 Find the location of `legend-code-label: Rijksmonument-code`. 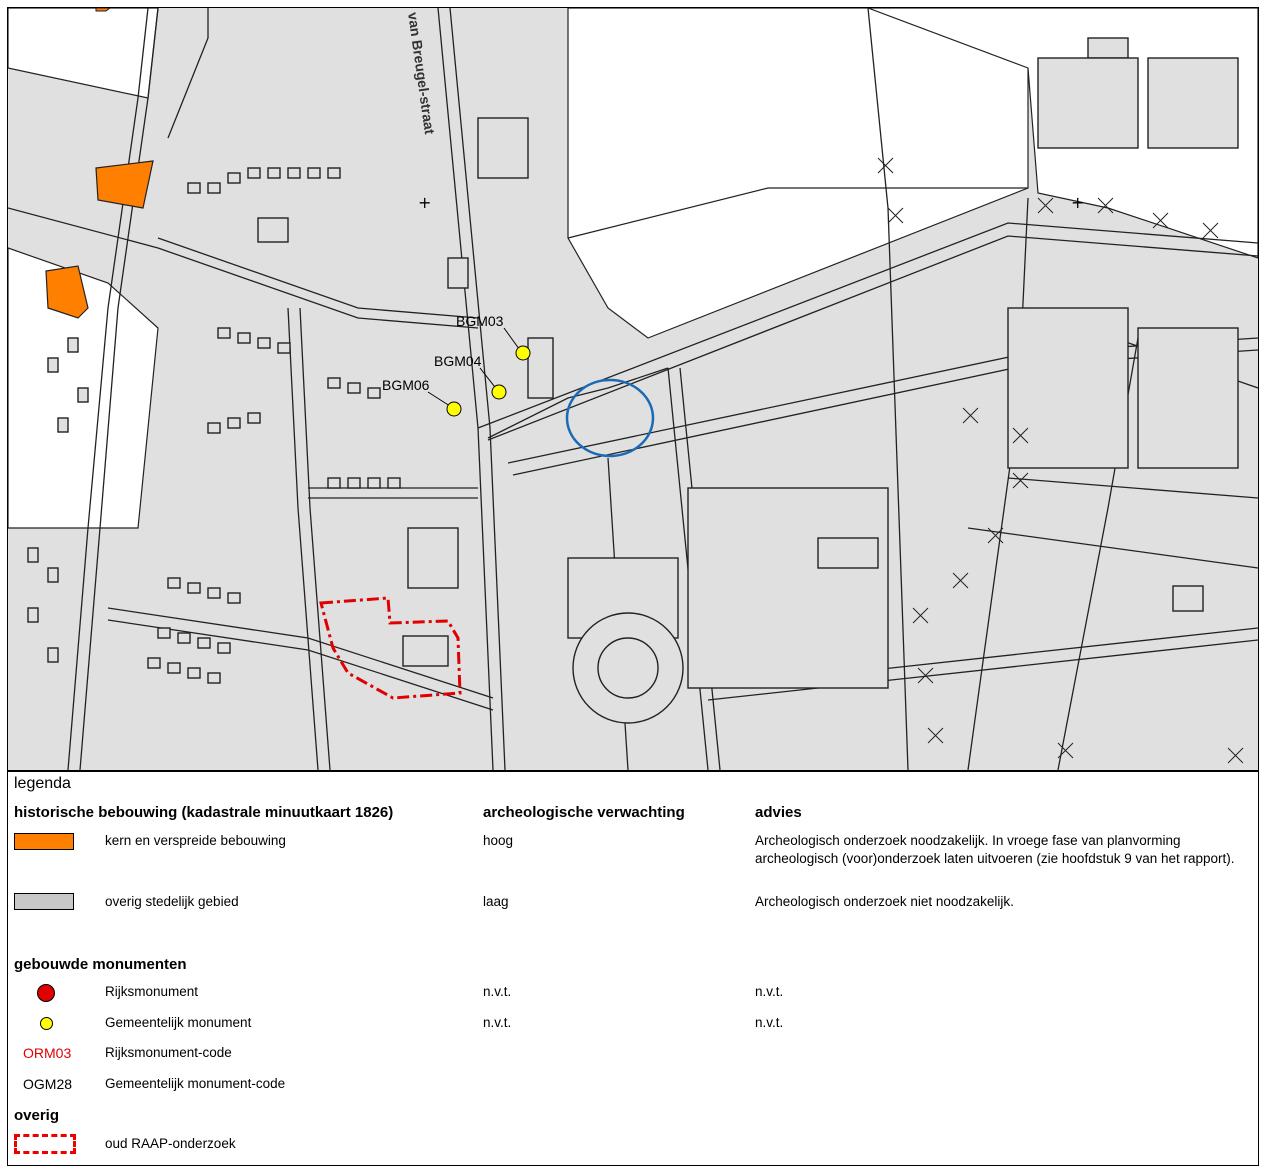

legend-code-label: Rijksmonument-code is located at coordinates (168, 1052).